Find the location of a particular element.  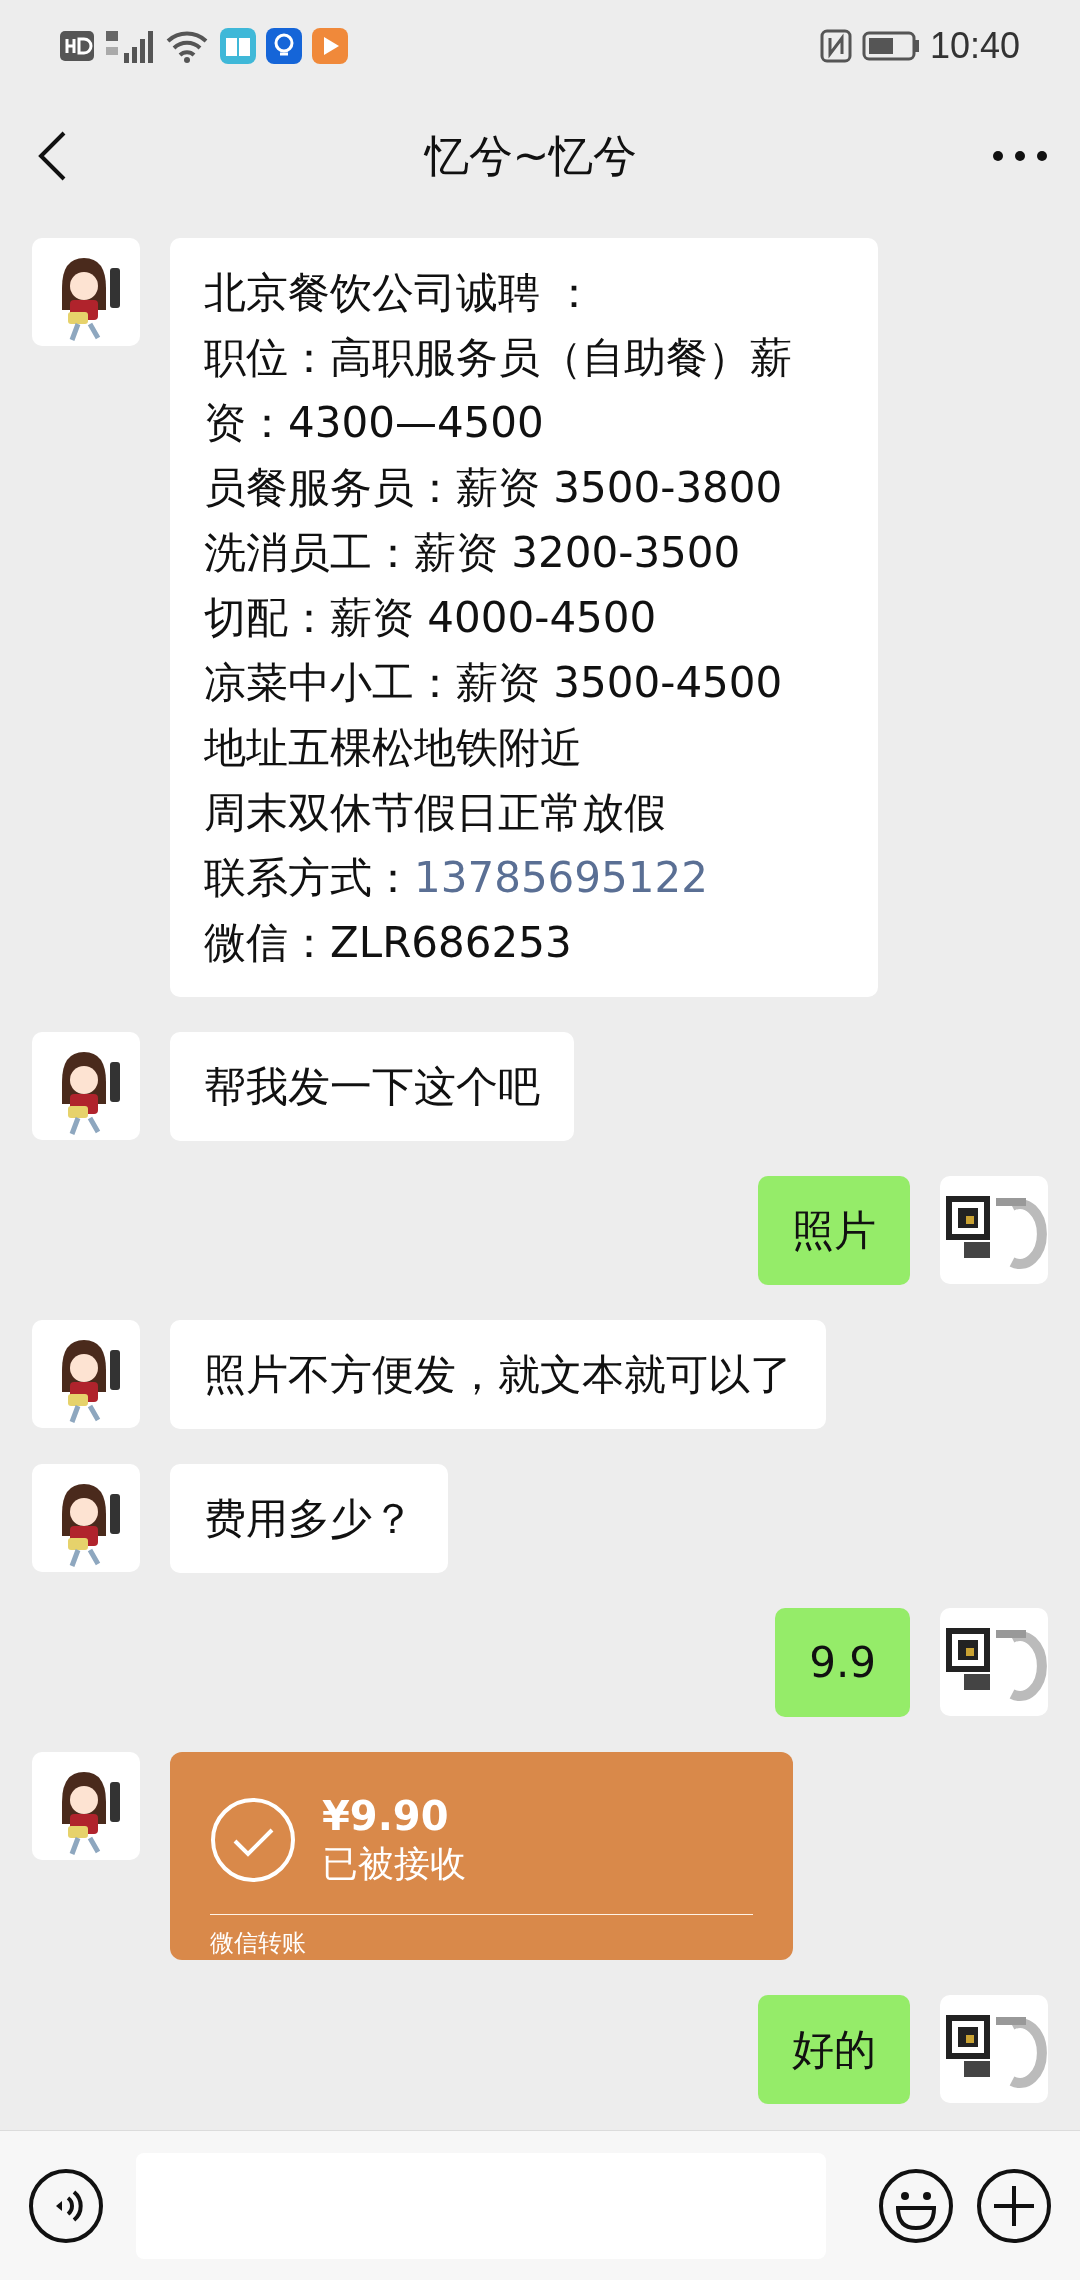

chat-title: 忆兮~忆兮 is located at coordinates (531, 155).